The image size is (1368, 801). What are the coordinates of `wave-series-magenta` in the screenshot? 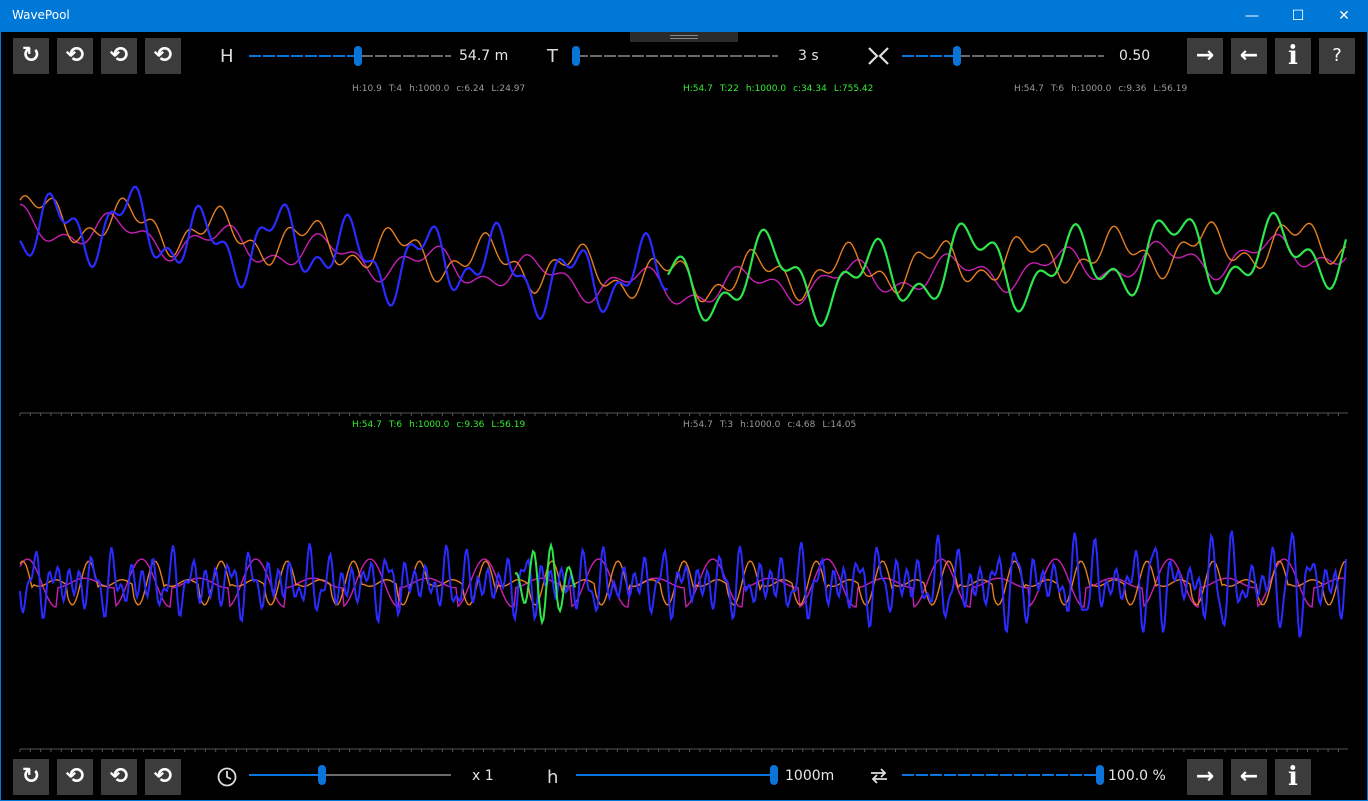 It's located at (683, 254).